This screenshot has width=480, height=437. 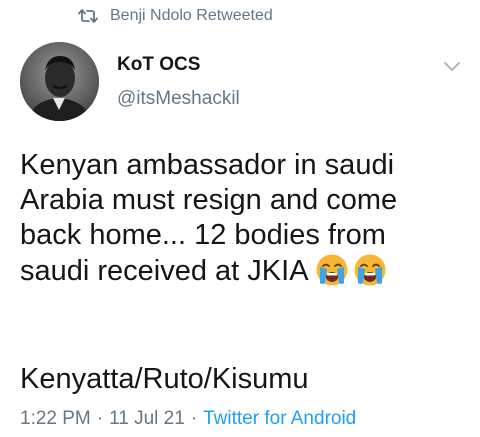 I want to click on retweet-label: Benji Ndolo Retweeted, so click(x=191, y=16).